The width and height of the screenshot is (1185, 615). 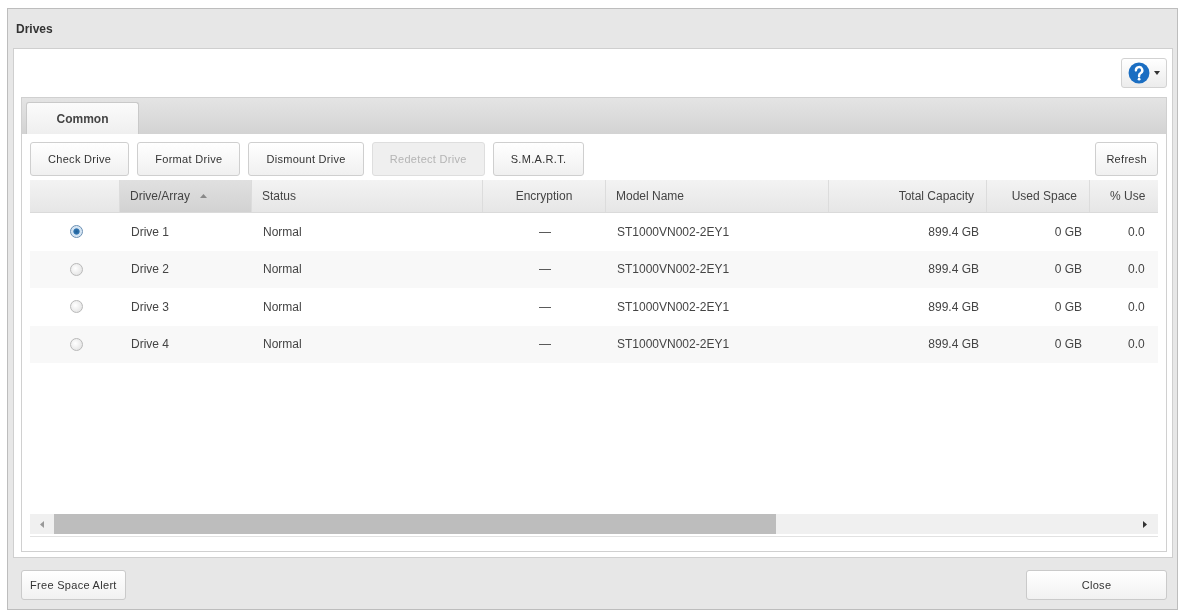 I want to click on table-cell: Drive 2, so click(x=150, y=269).